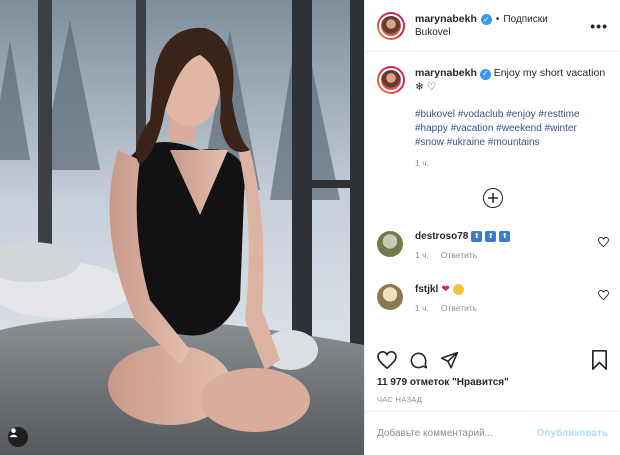 This screenshot has width=620, height=455. Describe the element at coordinates (502, 32) in the screenshot. I see `post-location: Bukovel` at that location.